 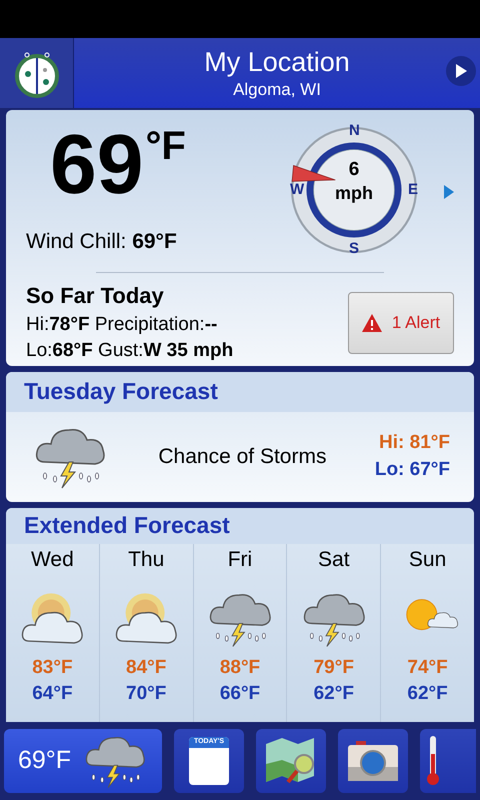 What do you see at coordinates (277, 89) in the screenshot?
I see `location-subtitle: Algoma, WI` at bounding box center [277, 89].